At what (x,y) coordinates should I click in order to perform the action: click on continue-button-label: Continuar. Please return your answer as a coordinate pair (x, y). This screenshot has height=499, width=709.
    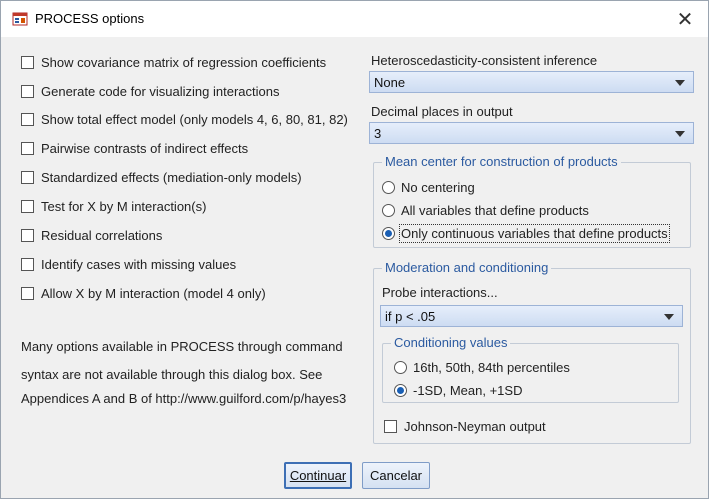
    Looking at the image, I should click on (318, 475).